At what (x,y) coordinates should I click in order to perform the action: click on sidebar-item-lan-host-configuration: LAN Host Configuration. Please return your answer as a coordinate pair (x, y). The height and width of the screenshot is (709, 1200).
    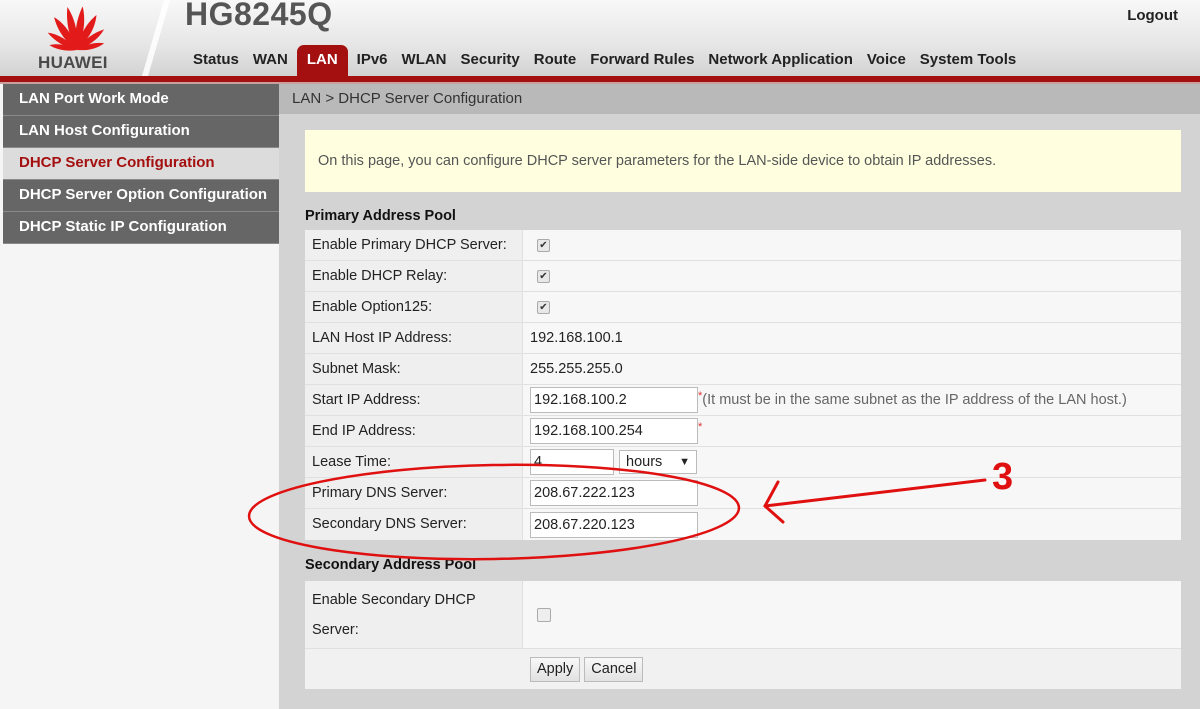
    Looking at the image, I should click on (141, 132).